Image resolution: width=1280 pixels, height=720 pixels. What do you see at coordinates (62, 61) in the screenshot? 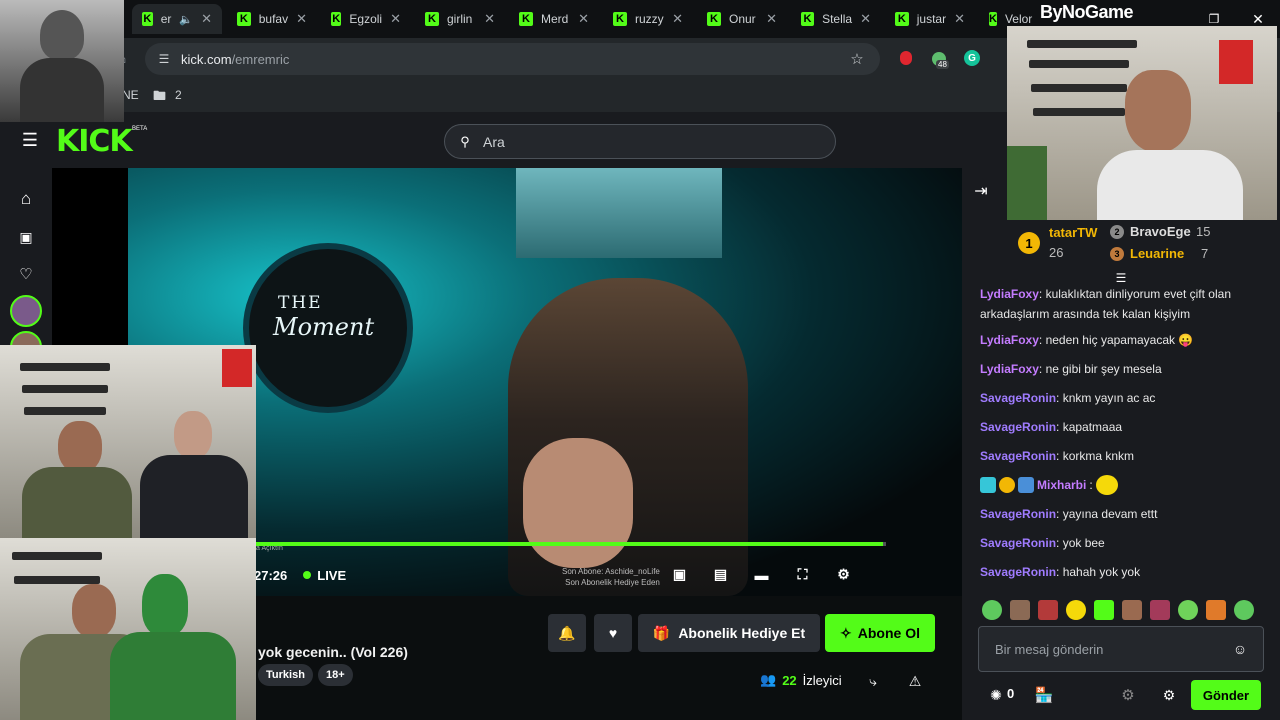
I see `portrait-overlay` at bounding box center [62, 61].